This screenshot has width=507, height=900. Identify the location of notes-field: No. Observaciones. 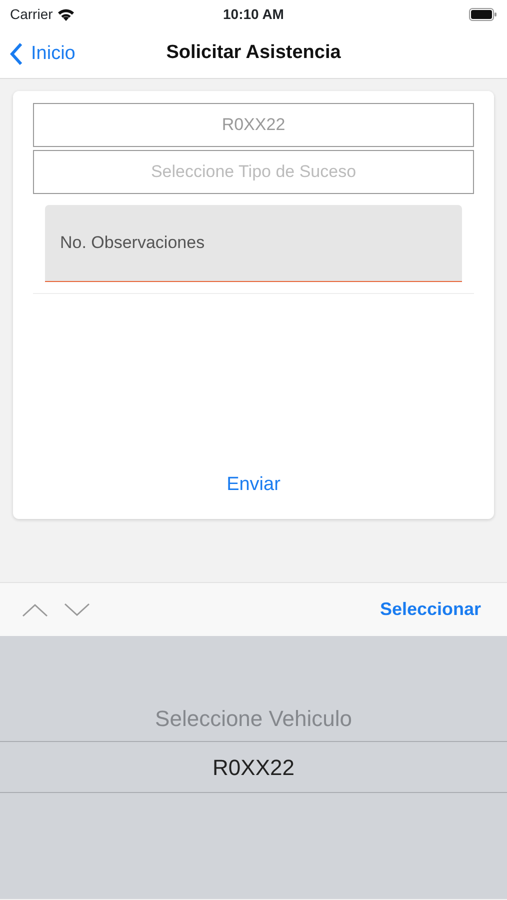
(253, 243).